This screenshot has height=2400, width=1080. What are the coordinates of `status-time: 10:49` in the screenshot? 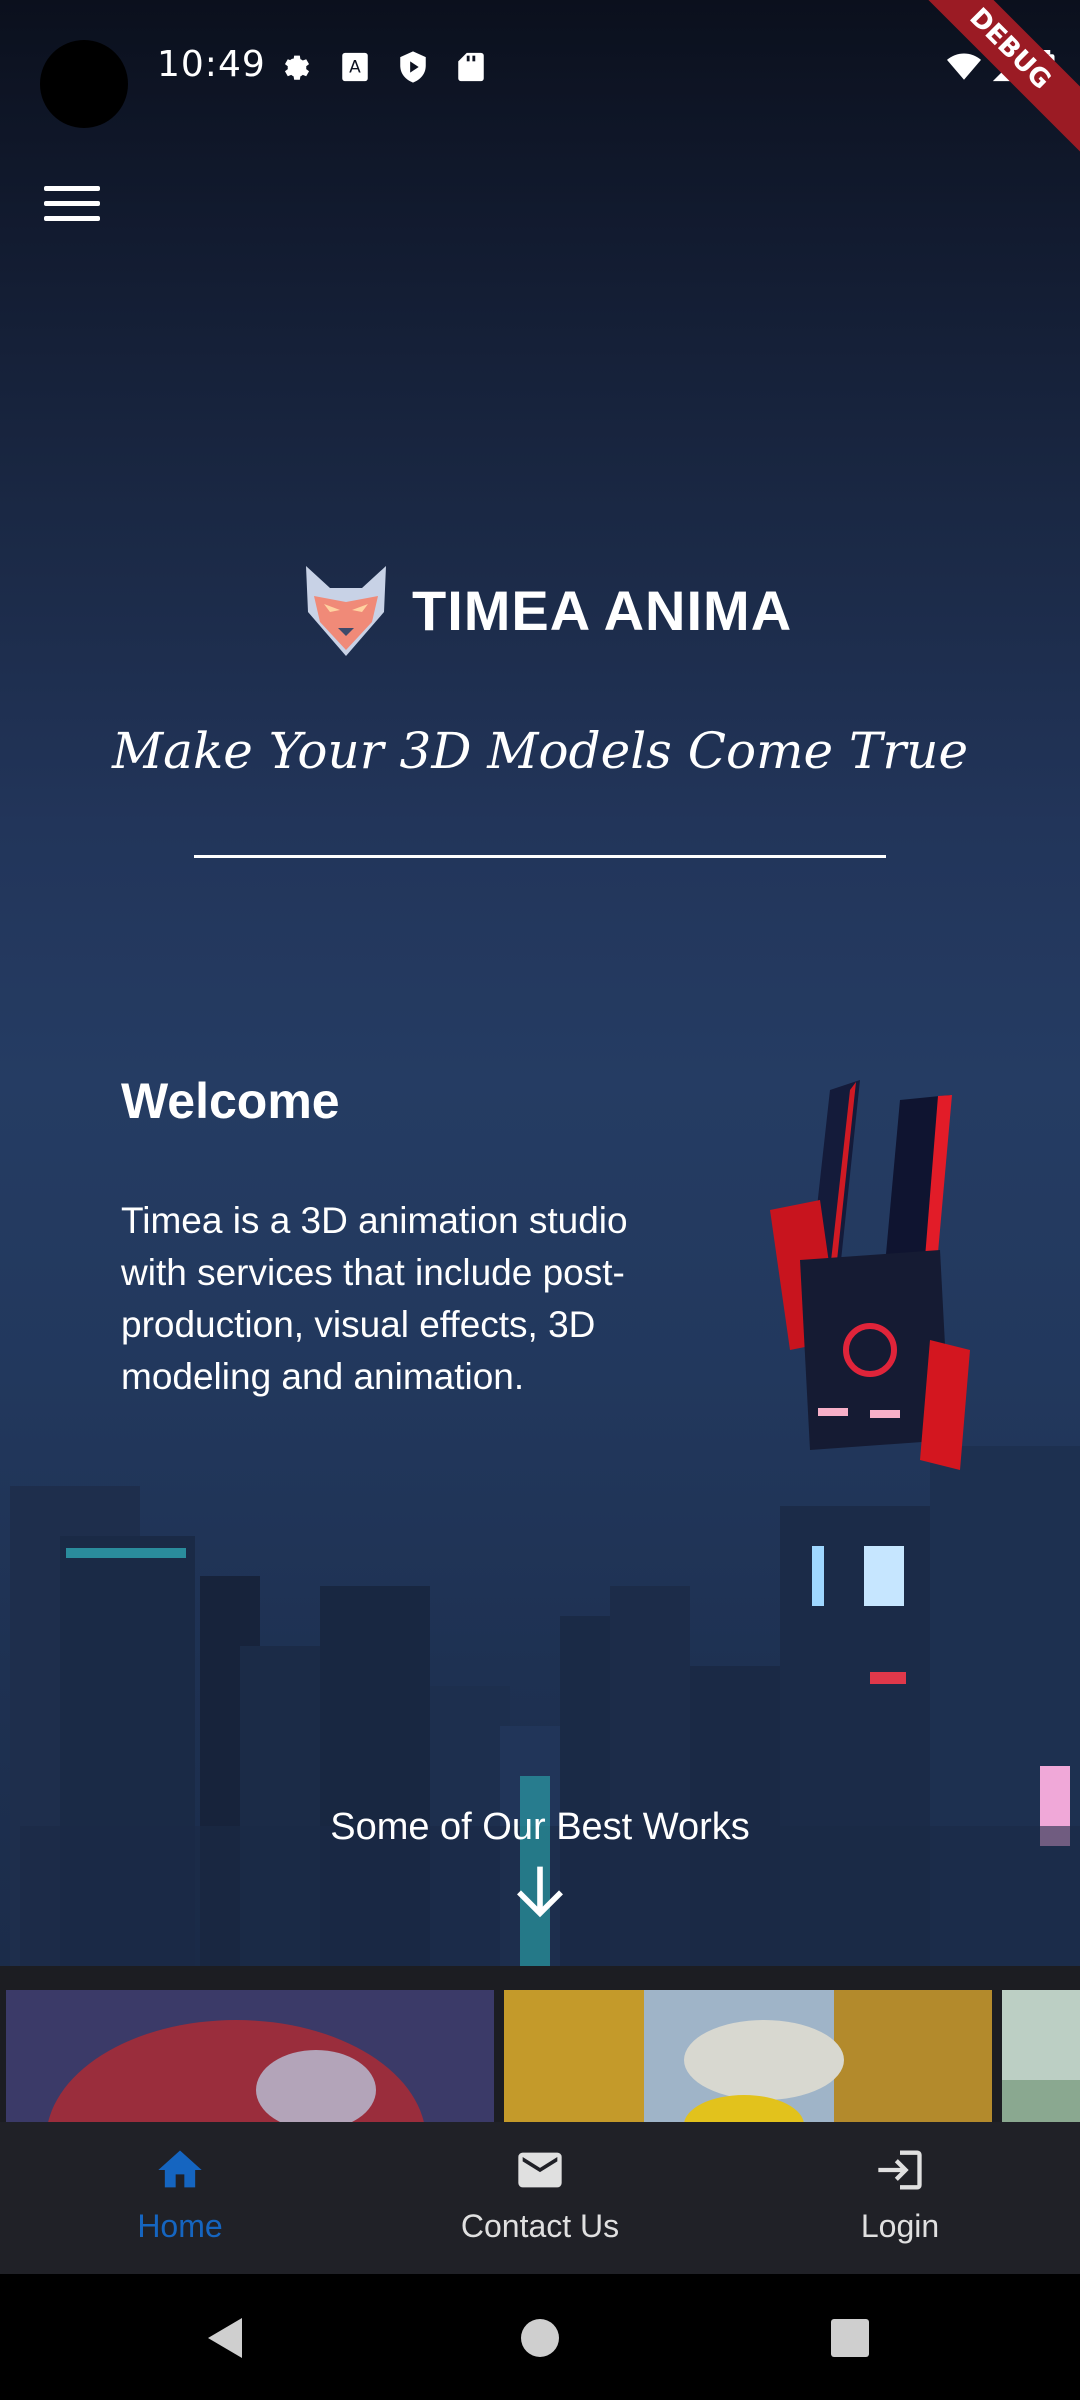 It's located at (211, 64).